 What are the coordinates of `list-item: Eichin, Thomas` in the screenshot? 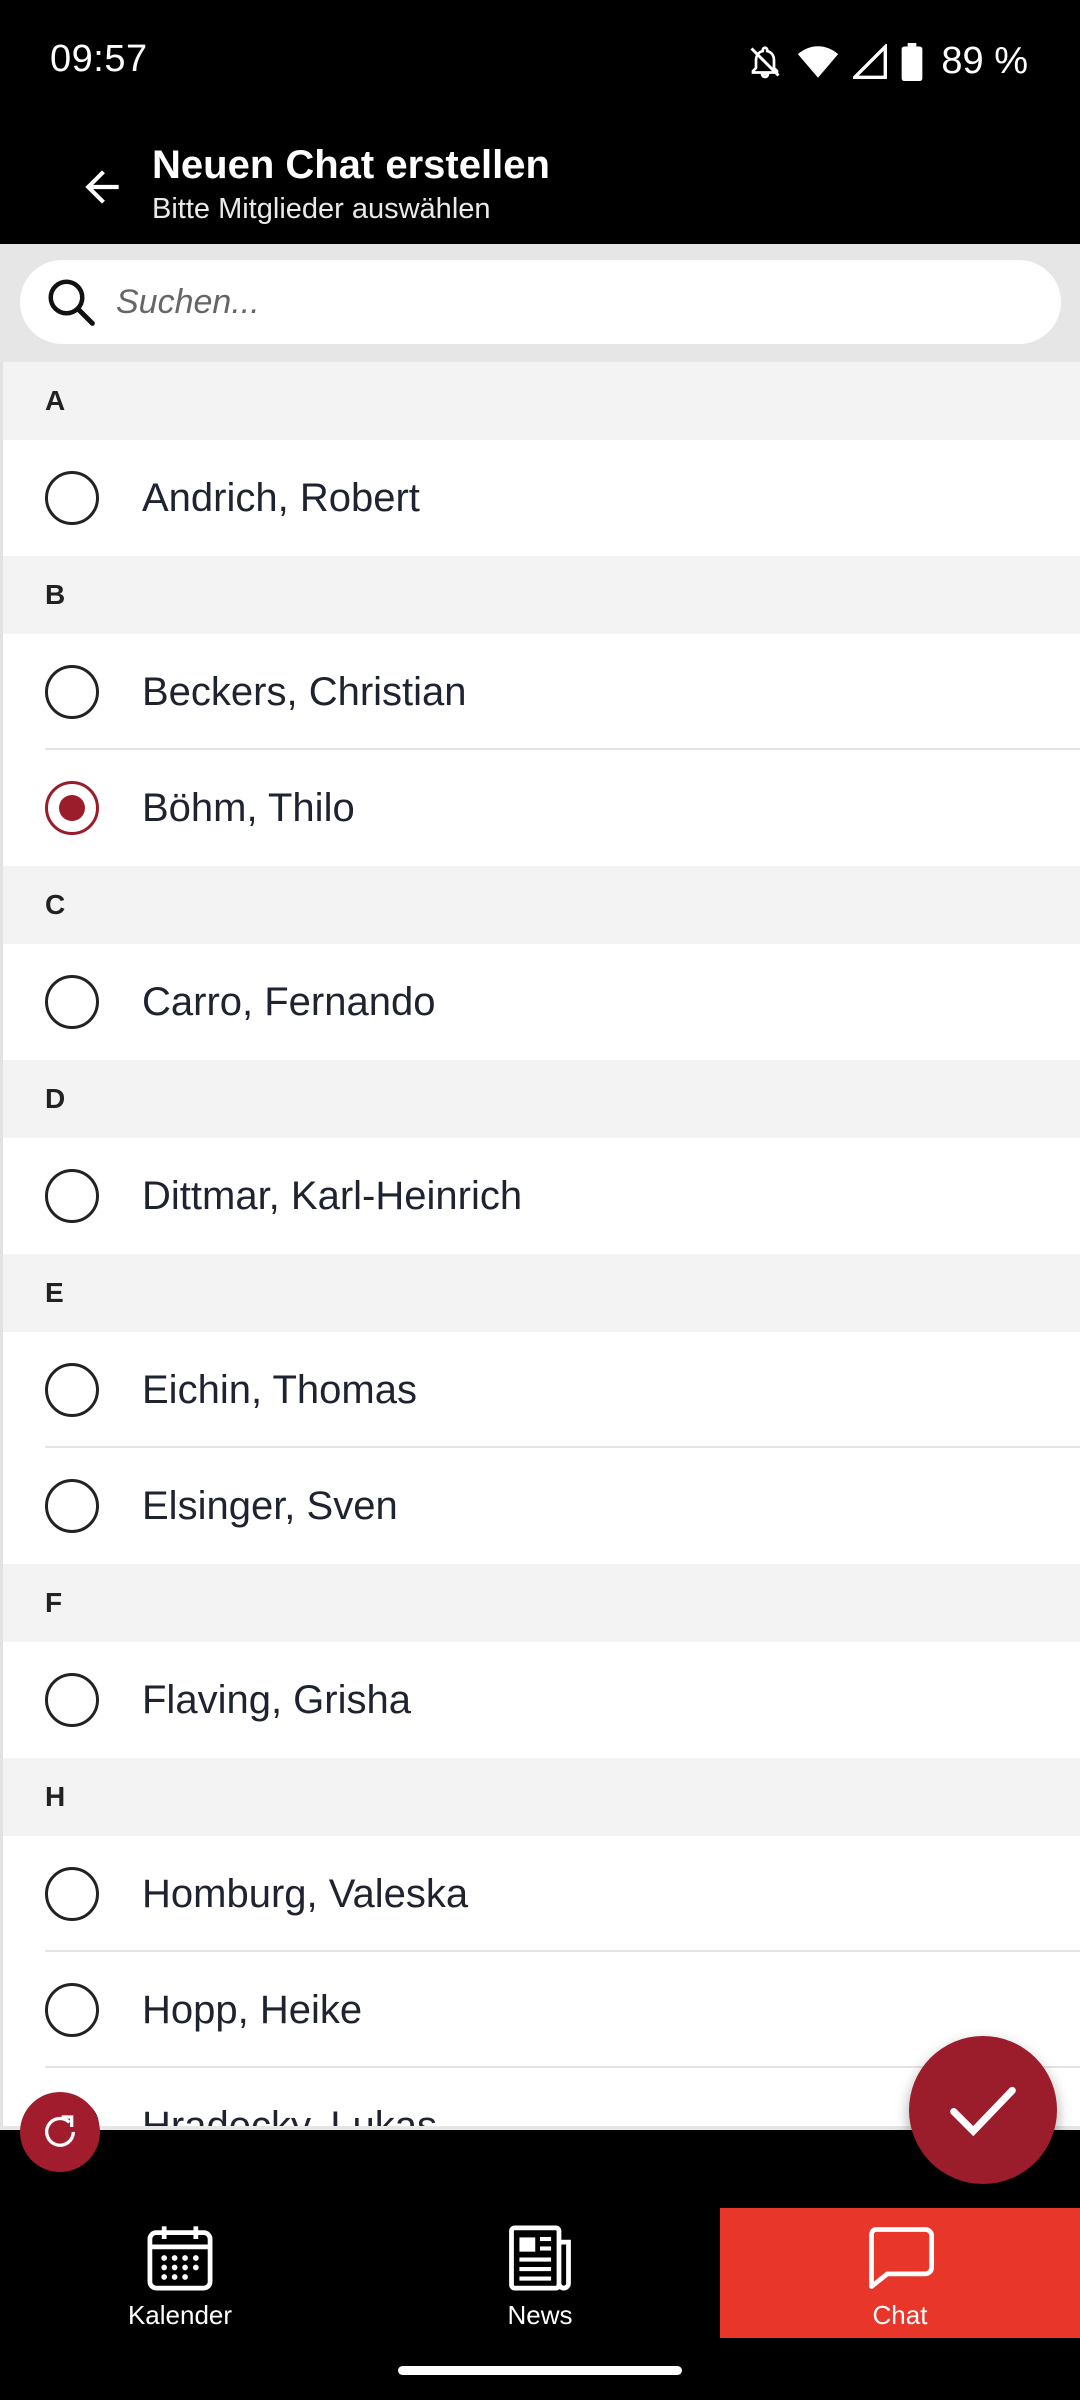 It's located at (541, 1390).